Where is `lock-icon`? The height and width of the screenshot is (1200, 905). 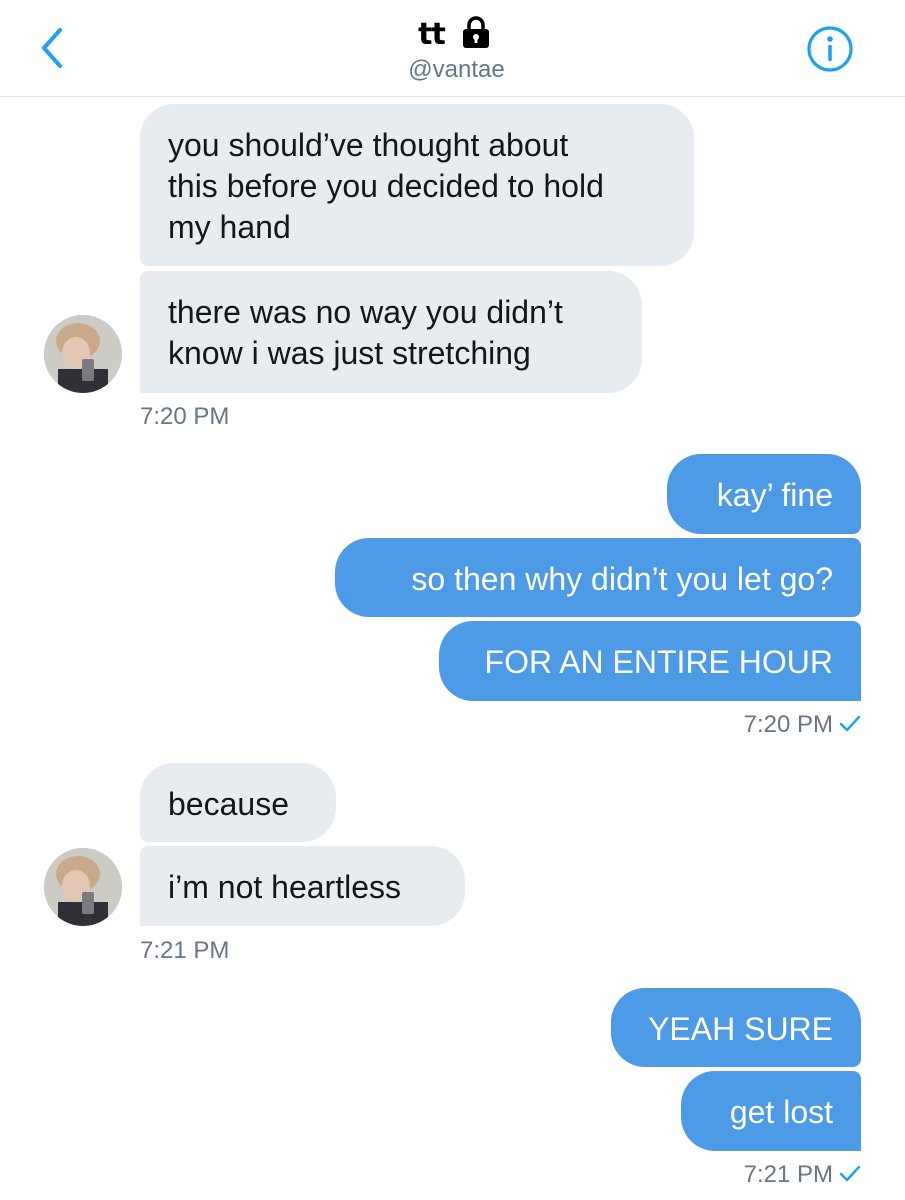 lock-icon is located at coordinates (475, 32).